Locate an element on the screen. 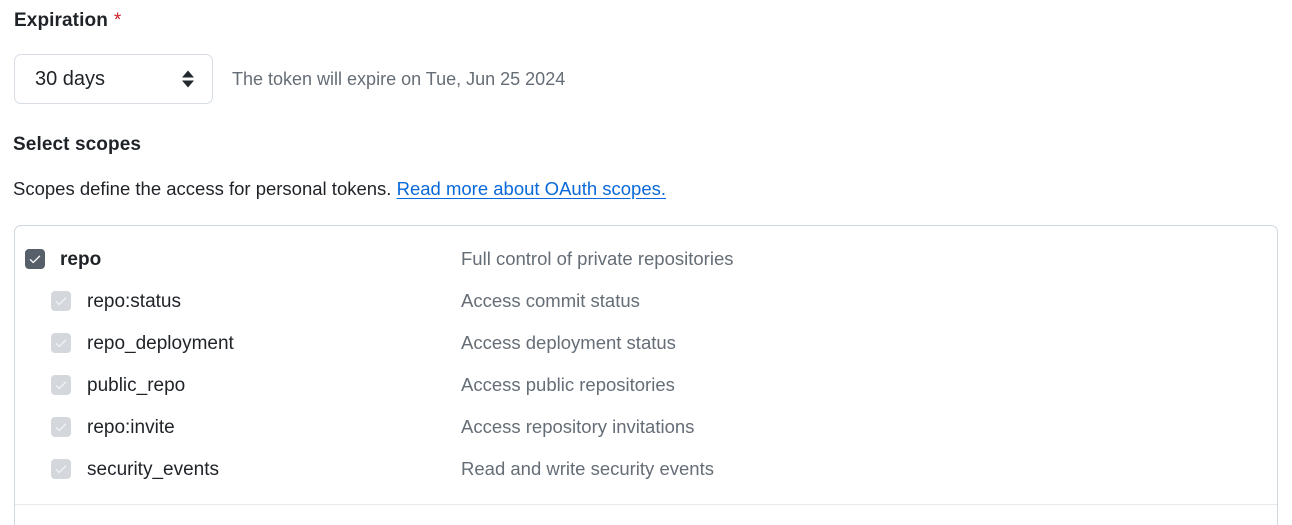 The height and width of the screenshot is (525, 1292). expiration-label: Expiration * is located at coordinates (67, 20).